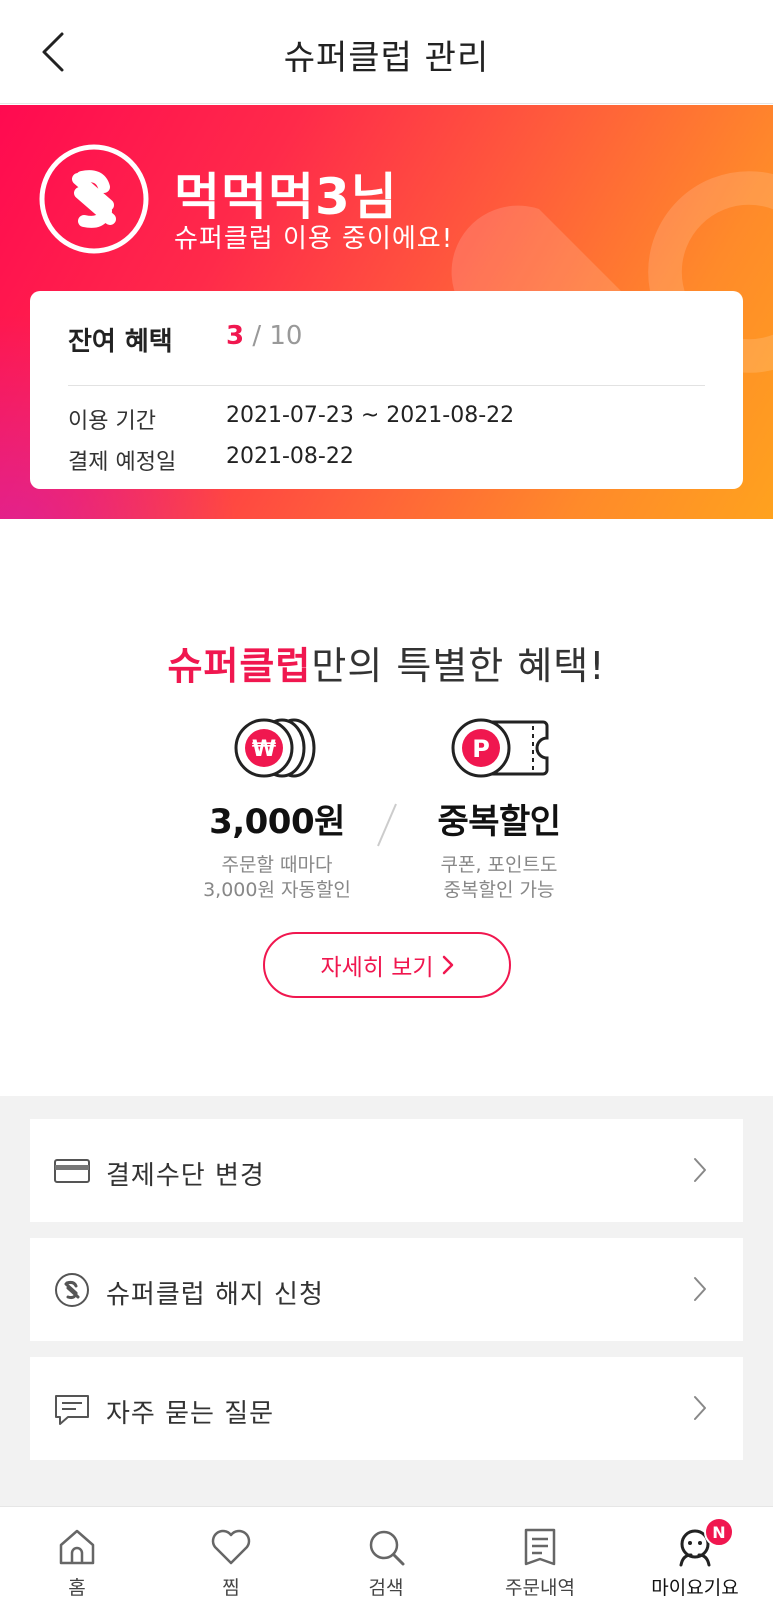 The width and height of the screenshot is (773, 1610). What do you see at coordinates (387, 1548) in the screenshot?
I see `search-icon` at bounding box center [387, 1548].